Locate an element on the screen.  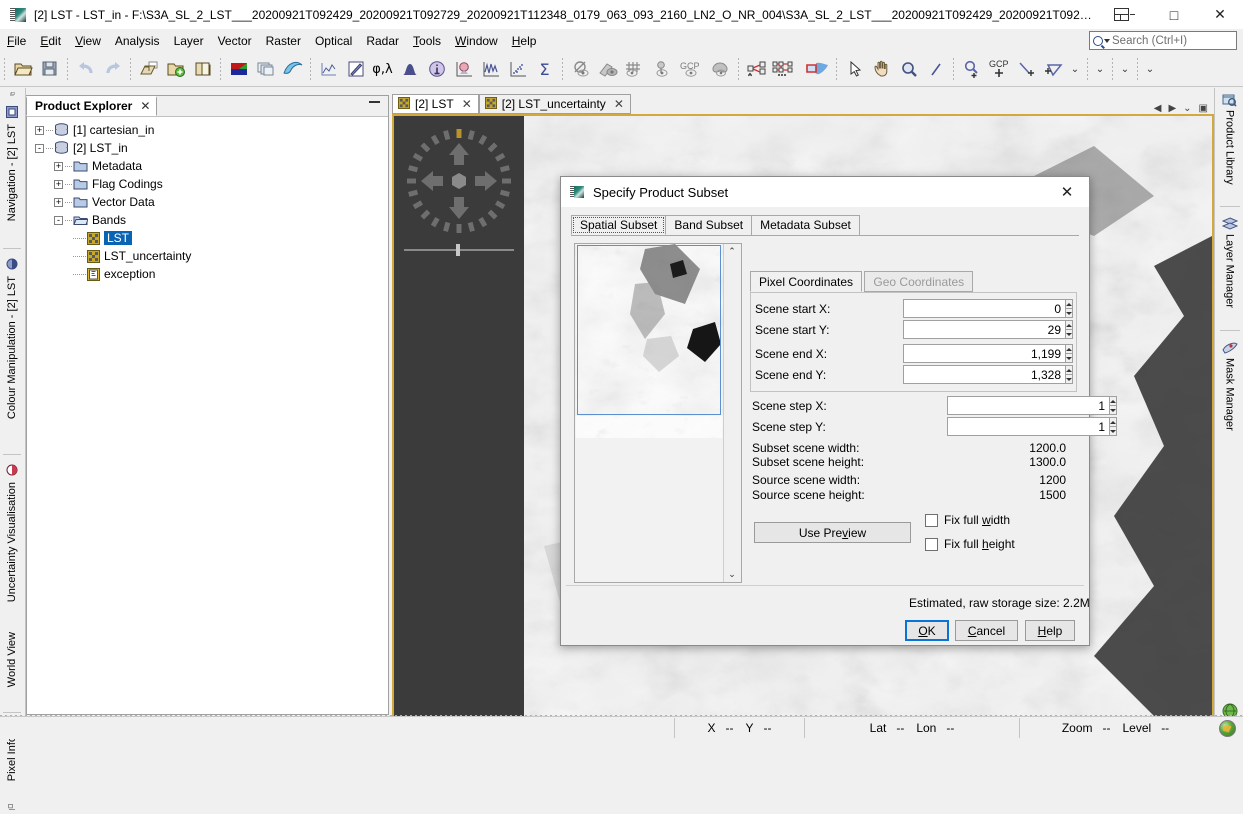
mask-icon is located at coordinates (720, 69).